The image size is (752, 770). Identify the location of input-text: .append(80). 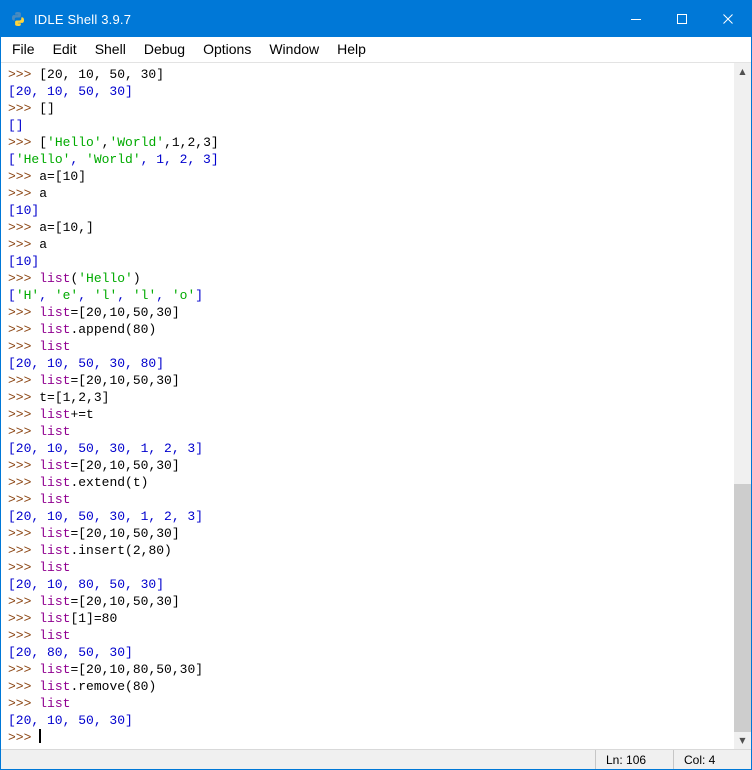
(113, 329).